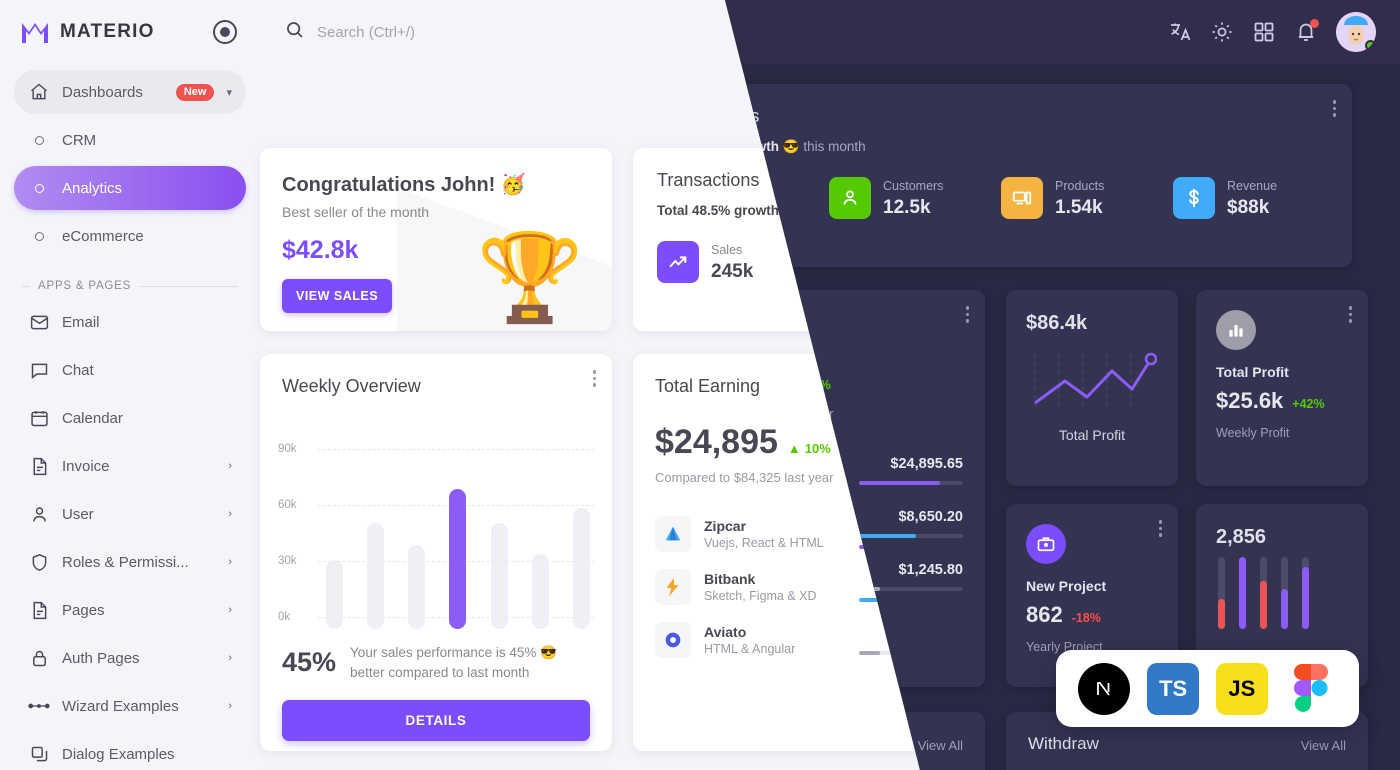 This screenshot has height=770, width=1400. Describe the element at coordinates (967, 316) in the screenshot. I see `earning-menu-icon` at that location.